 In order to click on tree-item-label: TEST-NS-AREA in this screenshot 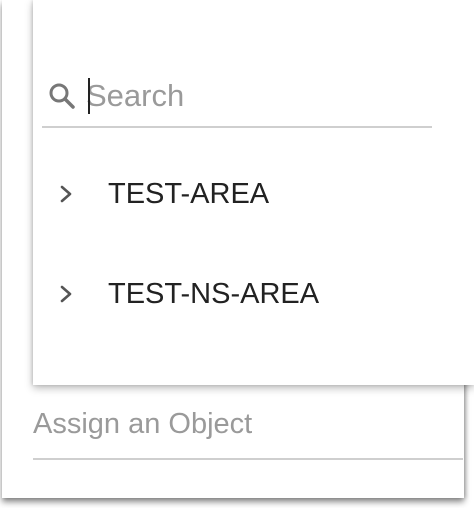, I will do `click(214, 293)`.